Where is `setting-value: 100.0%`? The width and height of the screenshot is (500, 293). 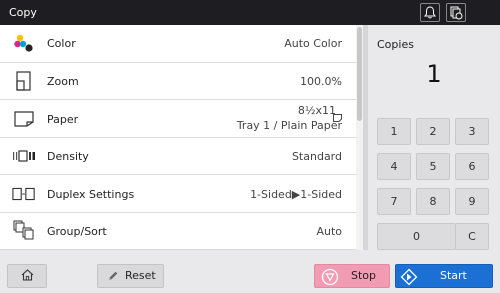
setting-value: 100.0% is located at coordinates (321, 81).